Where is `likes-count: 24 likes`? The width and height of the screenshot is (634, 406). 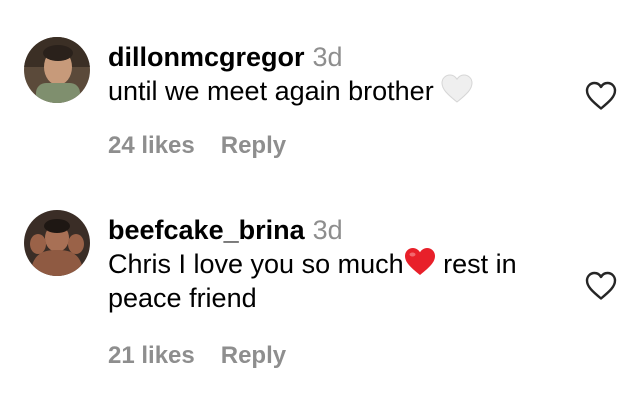 likes-count: 24 likes is located at coordinates (151, 145).